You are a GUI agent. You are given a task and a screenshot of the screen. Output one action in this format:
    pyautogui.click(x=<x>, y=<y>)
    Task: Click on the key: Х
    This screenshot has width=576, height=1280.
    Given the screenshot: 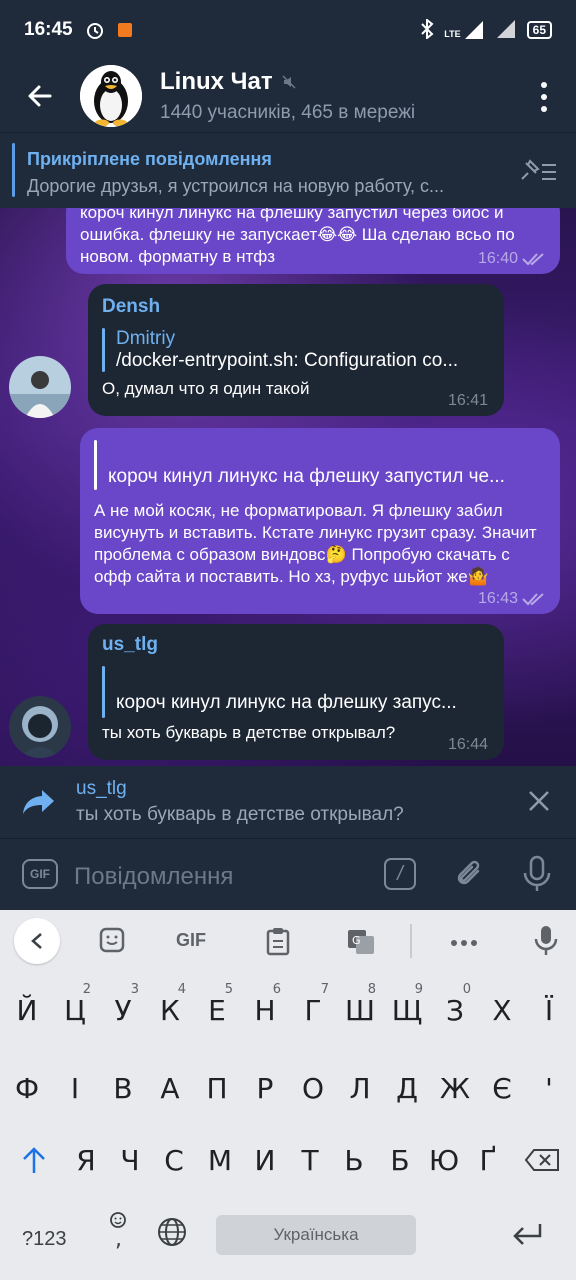 What is the action you would take?
    pyautogui.click(x=502, y=1010)
    